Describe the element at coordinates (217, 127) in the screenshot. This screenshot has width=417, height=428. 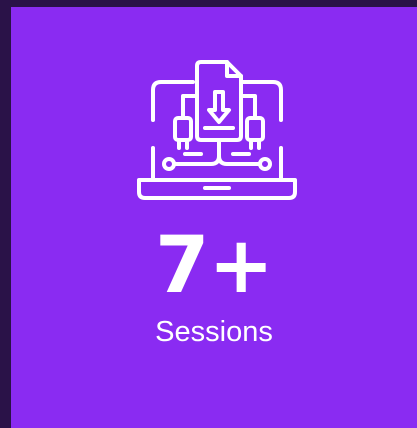
I see `laptop-download-icon` at that location.